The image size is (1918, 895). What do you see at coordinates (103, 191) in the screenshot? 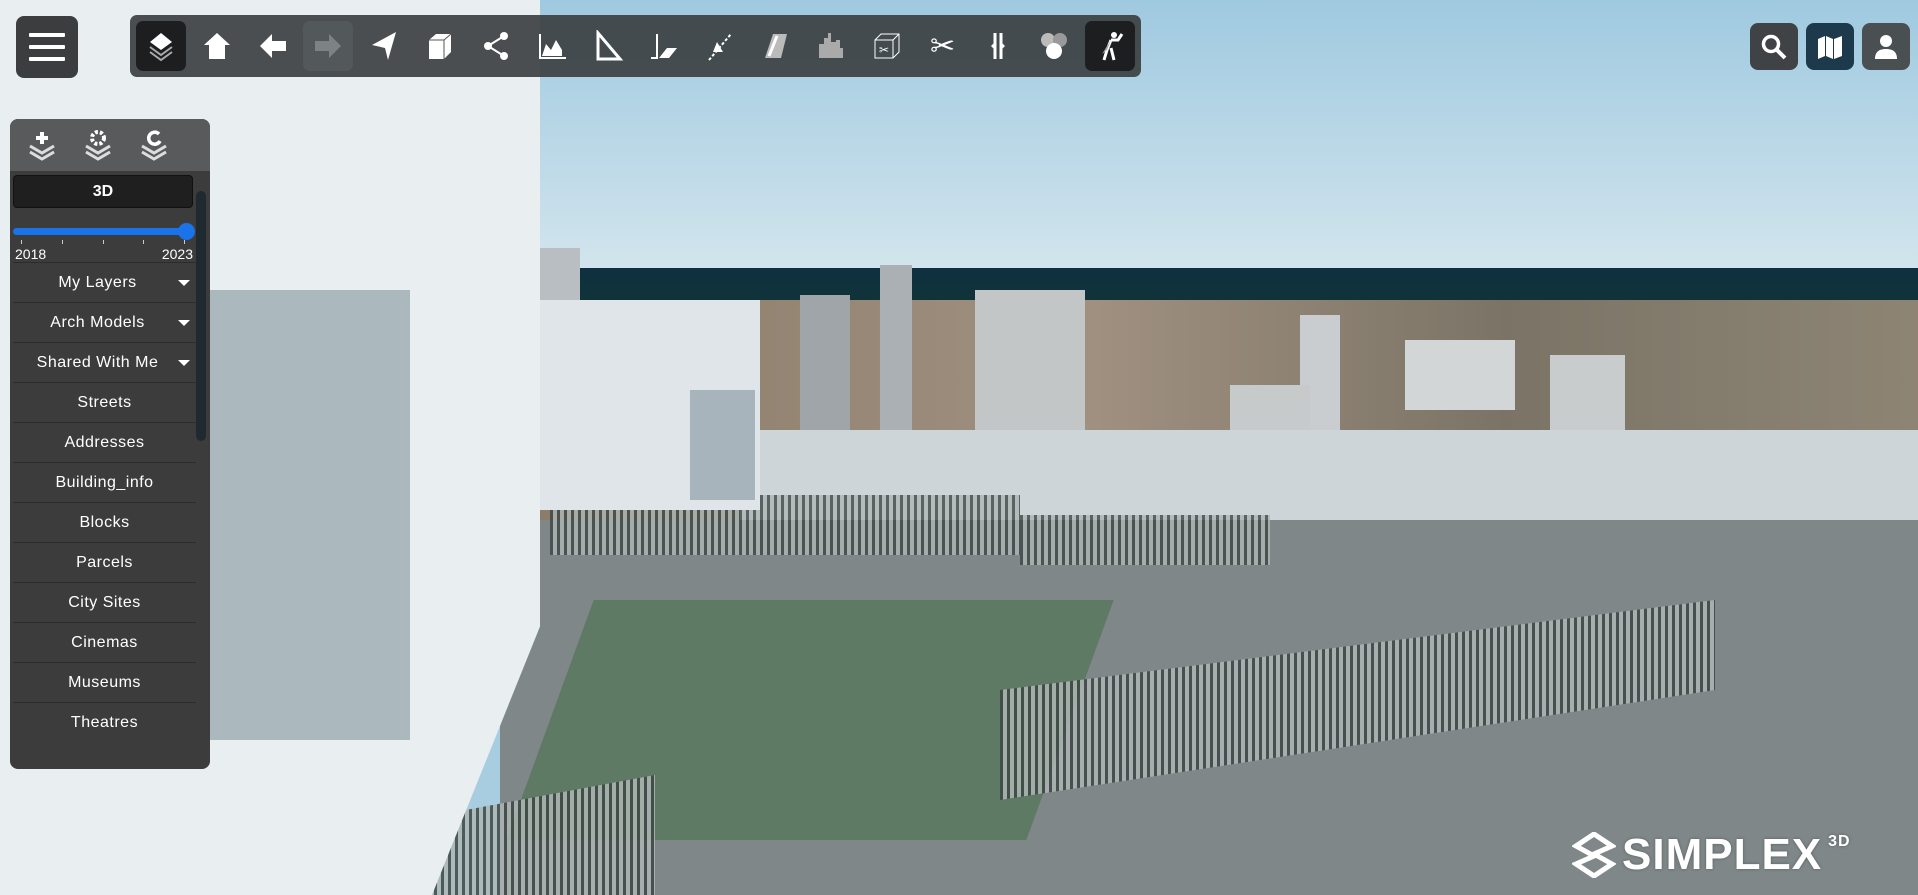
I see `view-mode-button: 3D` at bounding box center [103, 191].